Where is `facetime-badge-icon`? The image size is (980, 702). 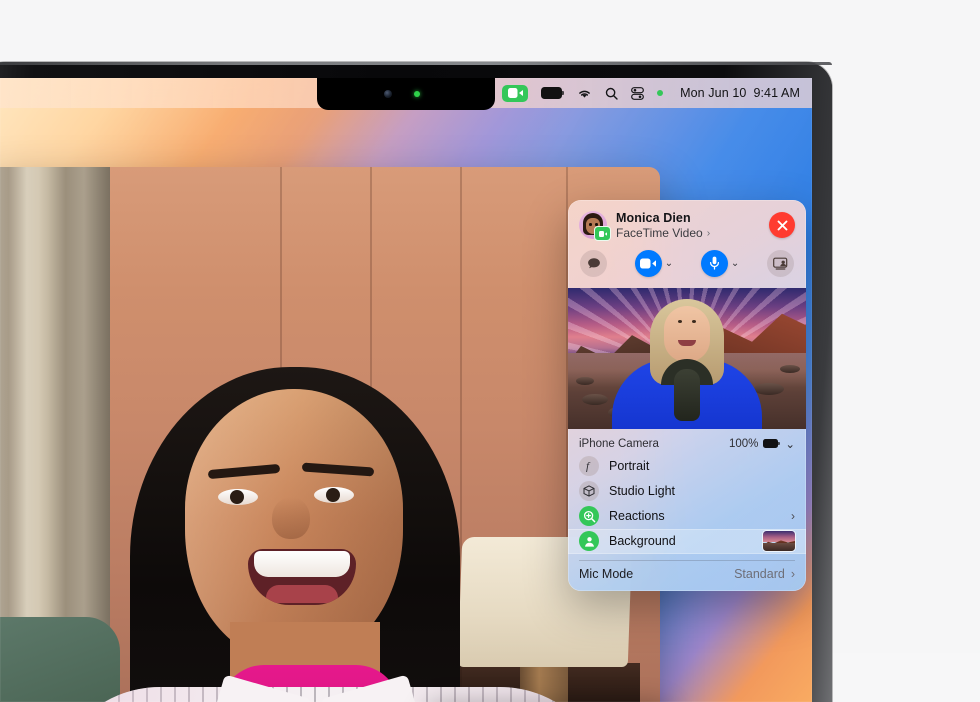 facetime-badge-icon is located at coordinates (602, 234).